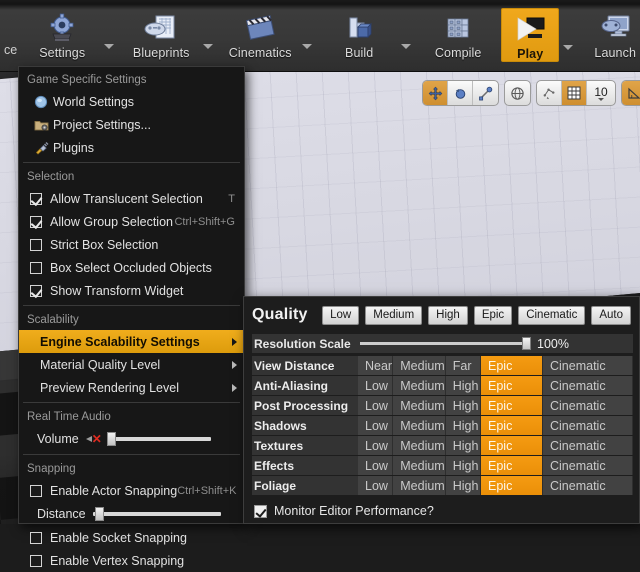 The image size is (640, 572). I want to click on grid-snap-value: 10, so click(601, 93).